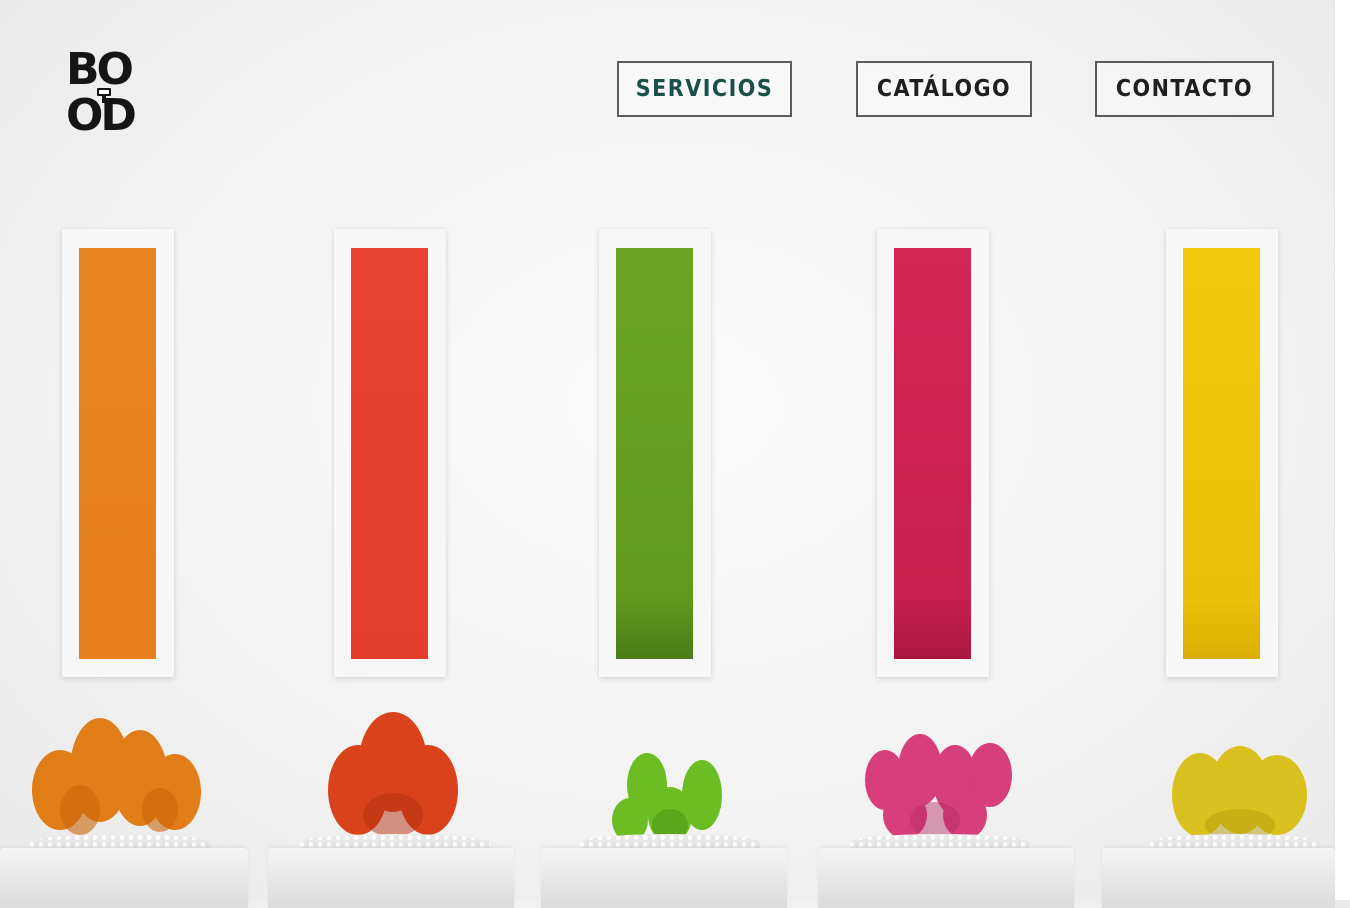 The width and height of the screenshot is (1350, 908). I want to click on hero-panel-magenta, so click(932, 453).